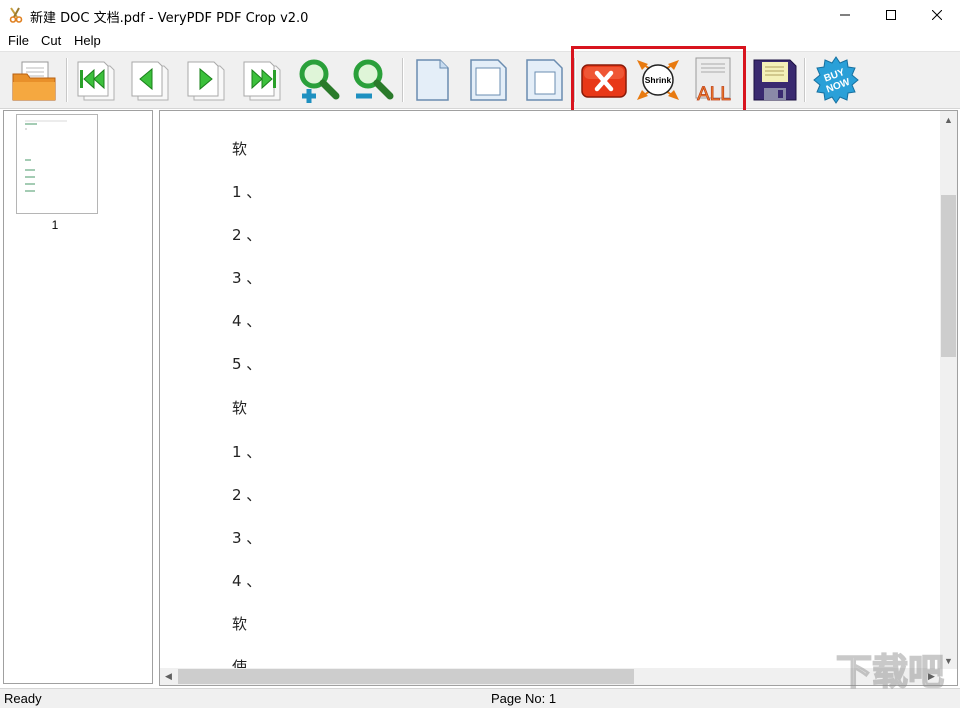  I want to click on page-thumbnail, so click(57, 164).